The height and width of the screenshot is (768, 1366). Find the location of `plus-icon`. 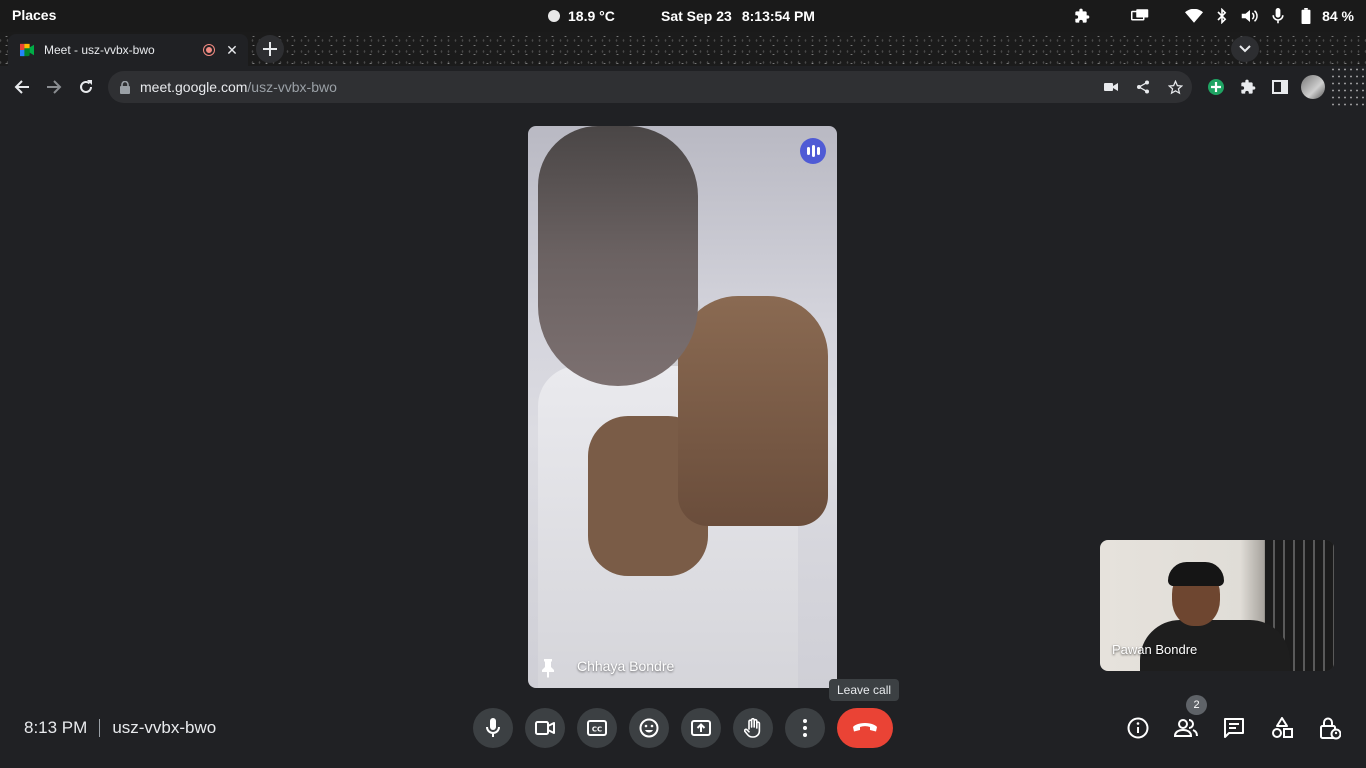

plus-icon is located at coordinates (270, 49).